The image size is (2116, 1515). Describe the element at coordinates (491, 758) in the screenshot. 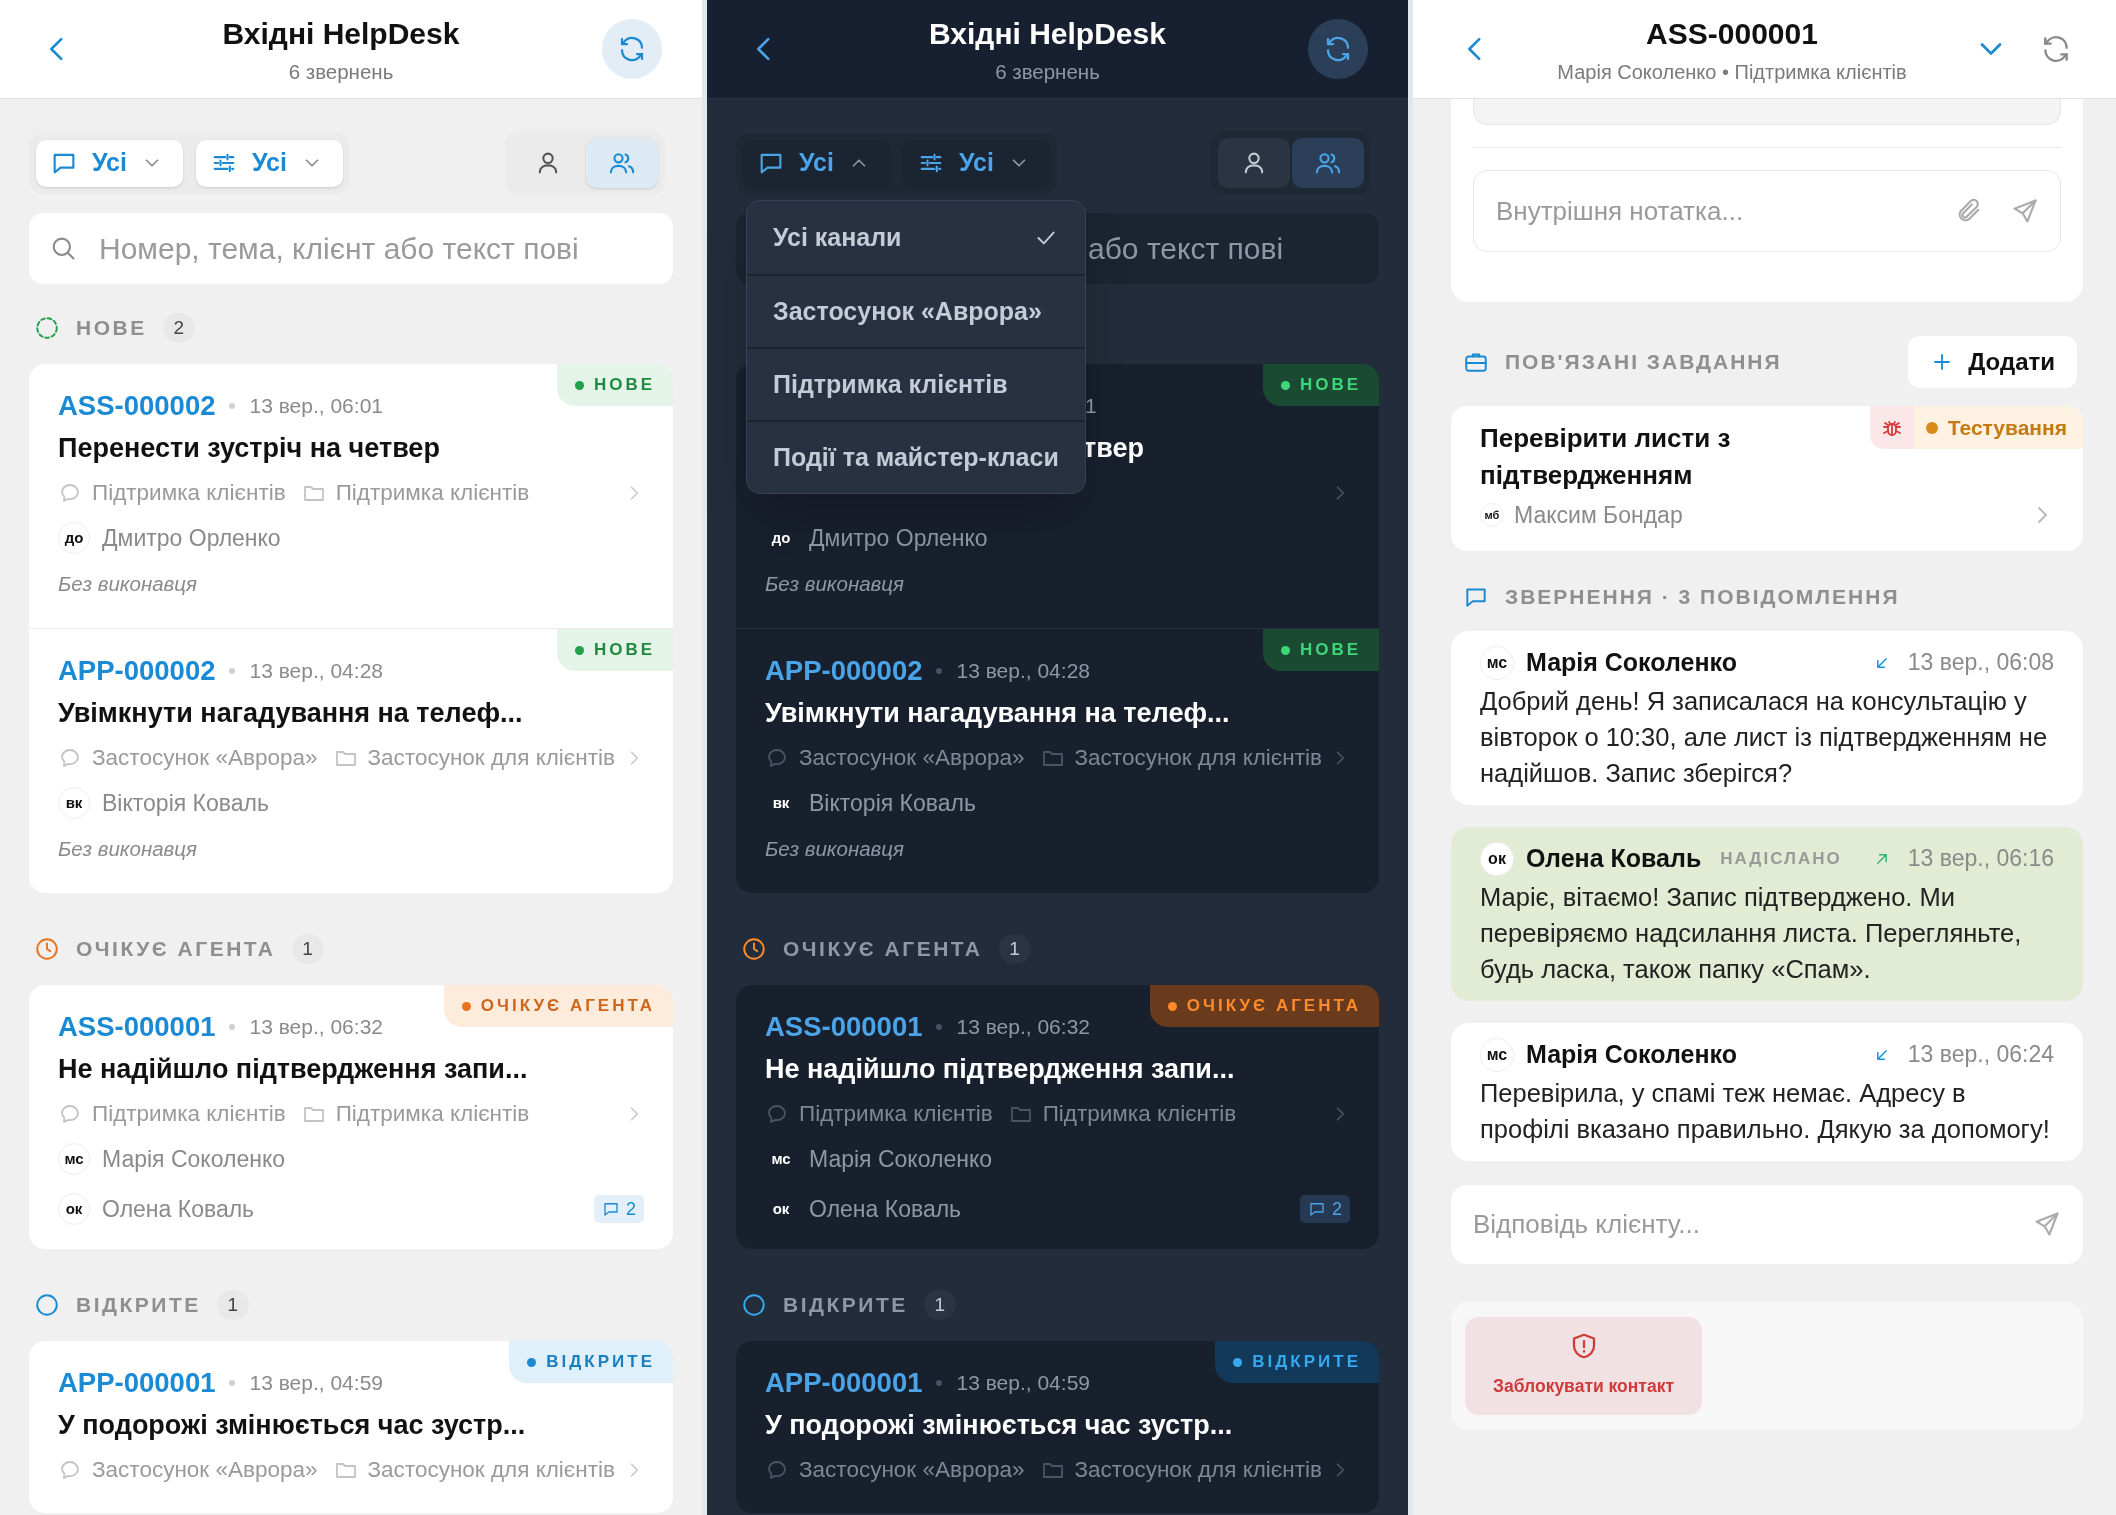

I see `folder-label: Застосунок для клієнтів` at that location.